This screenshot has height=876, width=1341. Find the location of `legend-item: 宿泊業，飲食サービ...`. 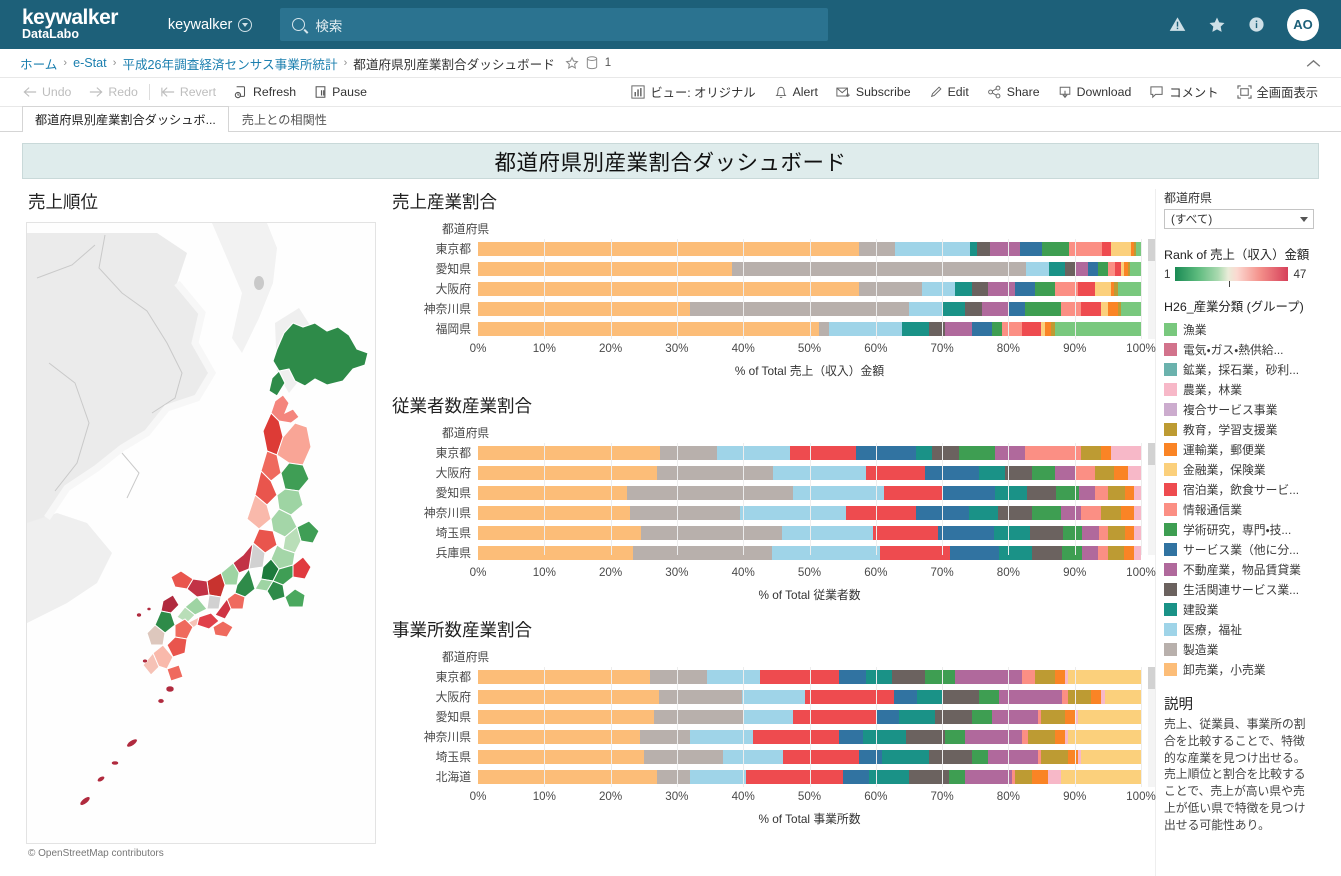

legend-item: 宿泊業，飲食サービ... is located at coordinates (1252, 489).